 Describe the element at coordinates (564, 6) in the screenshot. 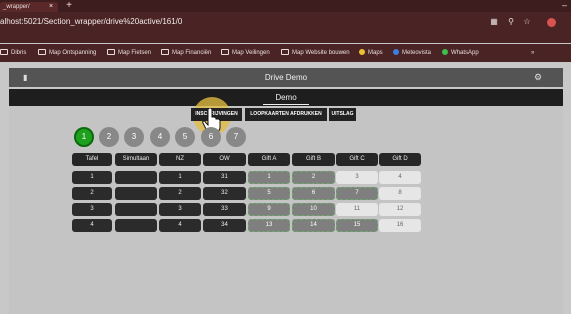

I see `minimize-icon: –` at that location.